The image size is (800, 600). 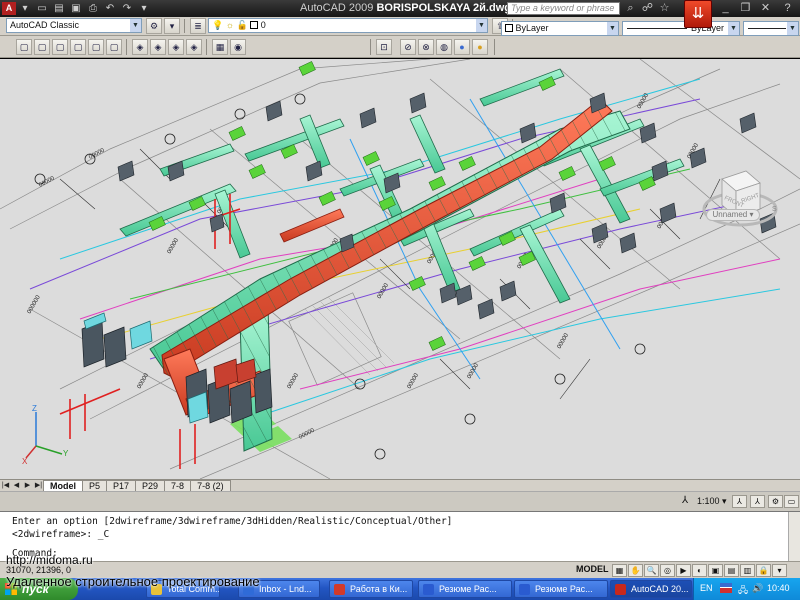 What do you see at coordinates (24, 47) in the screenshot?
I see `top-view-icon: ▢` at bounding box center [24, 47].